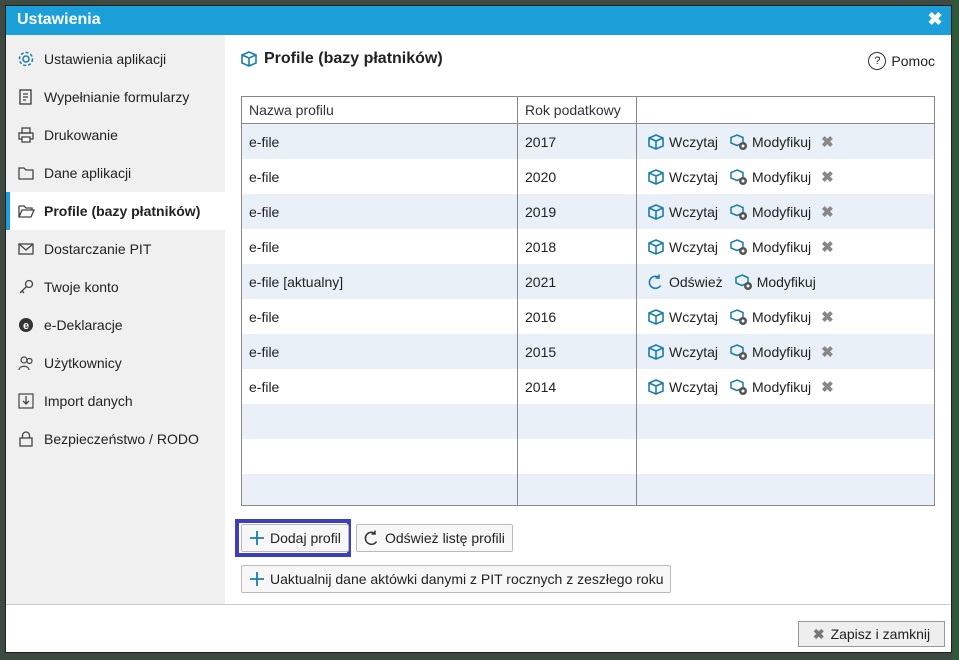 This screenshot has height=660, width=959. I want to click on table-row: e-file 2014 Wczytaj Modyfikuj ✖, so click(588, 386).